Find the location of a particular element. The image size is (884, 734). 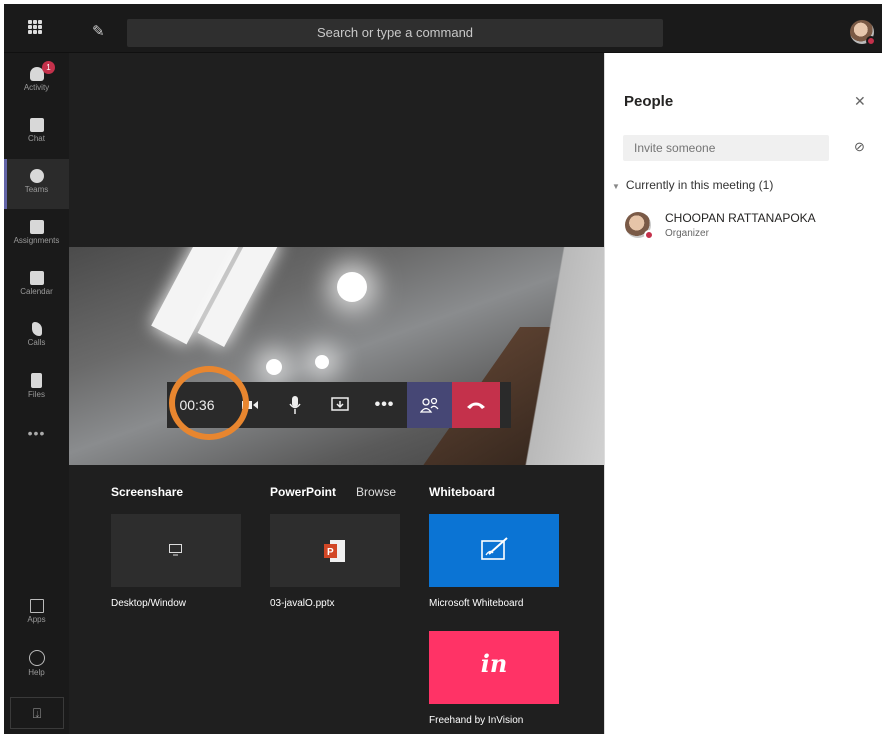

hang-up-button is located at coordinates (476, 405).